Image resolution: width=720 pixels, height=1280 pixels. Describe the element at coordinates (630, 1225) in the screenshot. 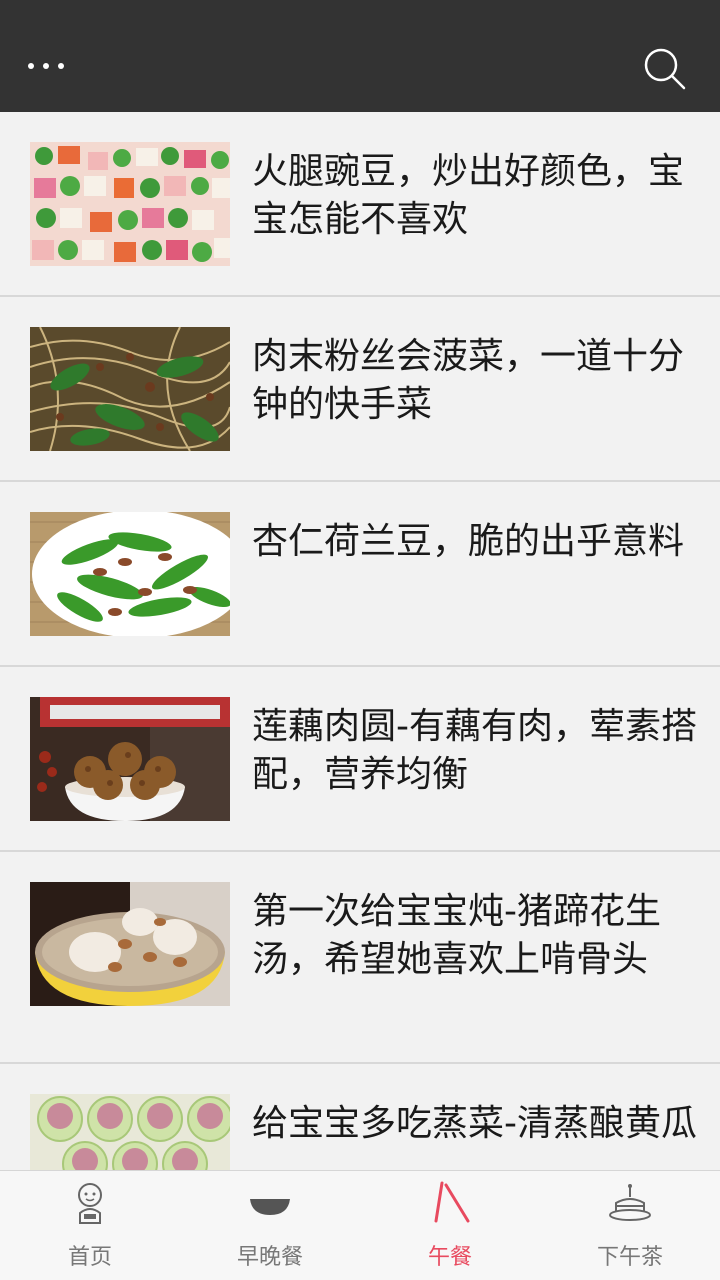

I see `tab-afternoon-tea: 下午茶` at that location.